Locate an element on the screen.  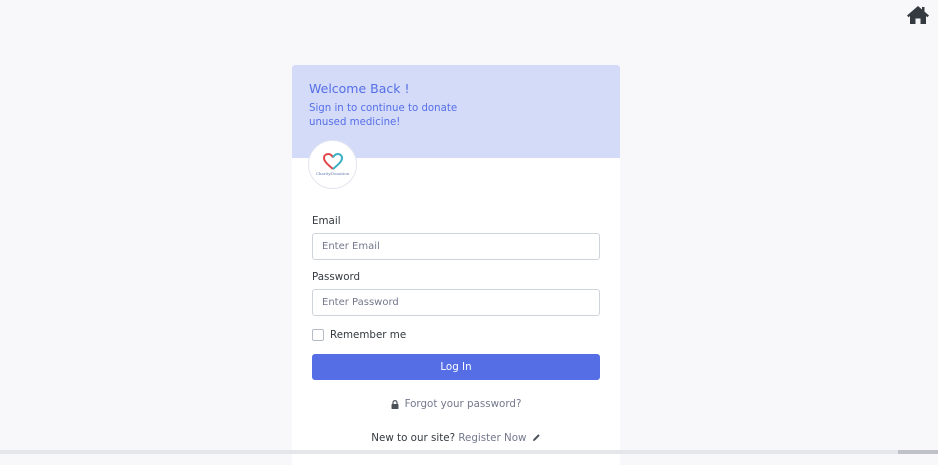
register-prompt-text: New to our site? is located at coordinates (413, 438).